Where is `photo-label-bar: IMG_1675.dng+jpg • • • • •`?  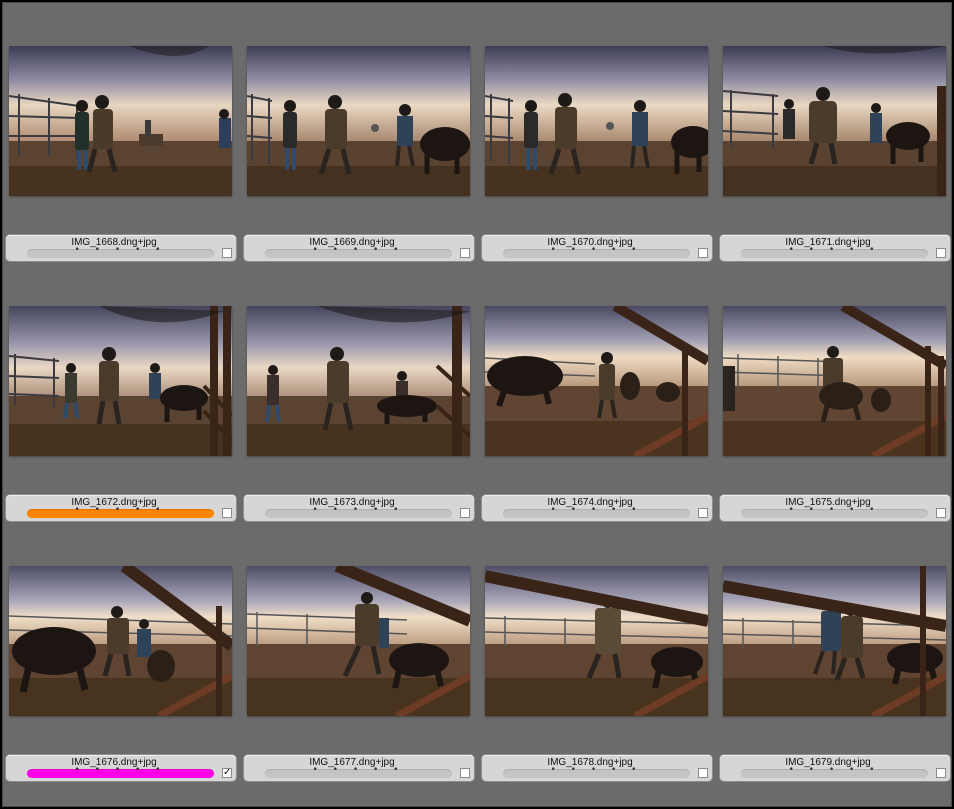
photo-label-bar: IMG_1675.dng+jpg • • • • • is located at coordinates (835, 508).